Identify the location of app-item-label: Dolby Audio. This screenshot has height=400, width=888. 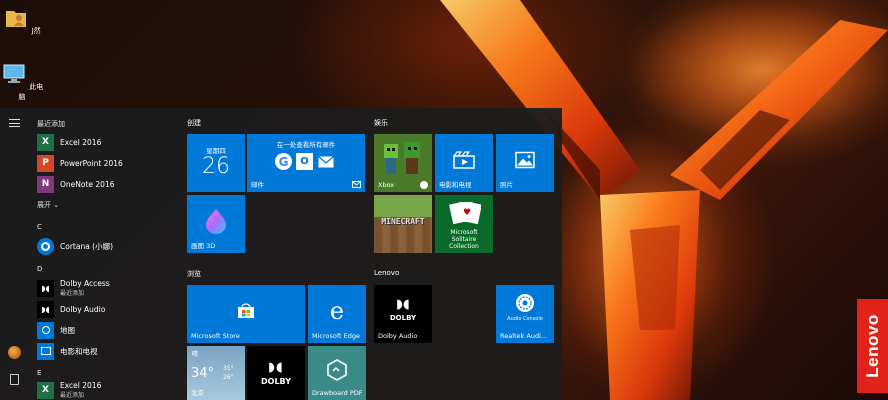
(83, 309).